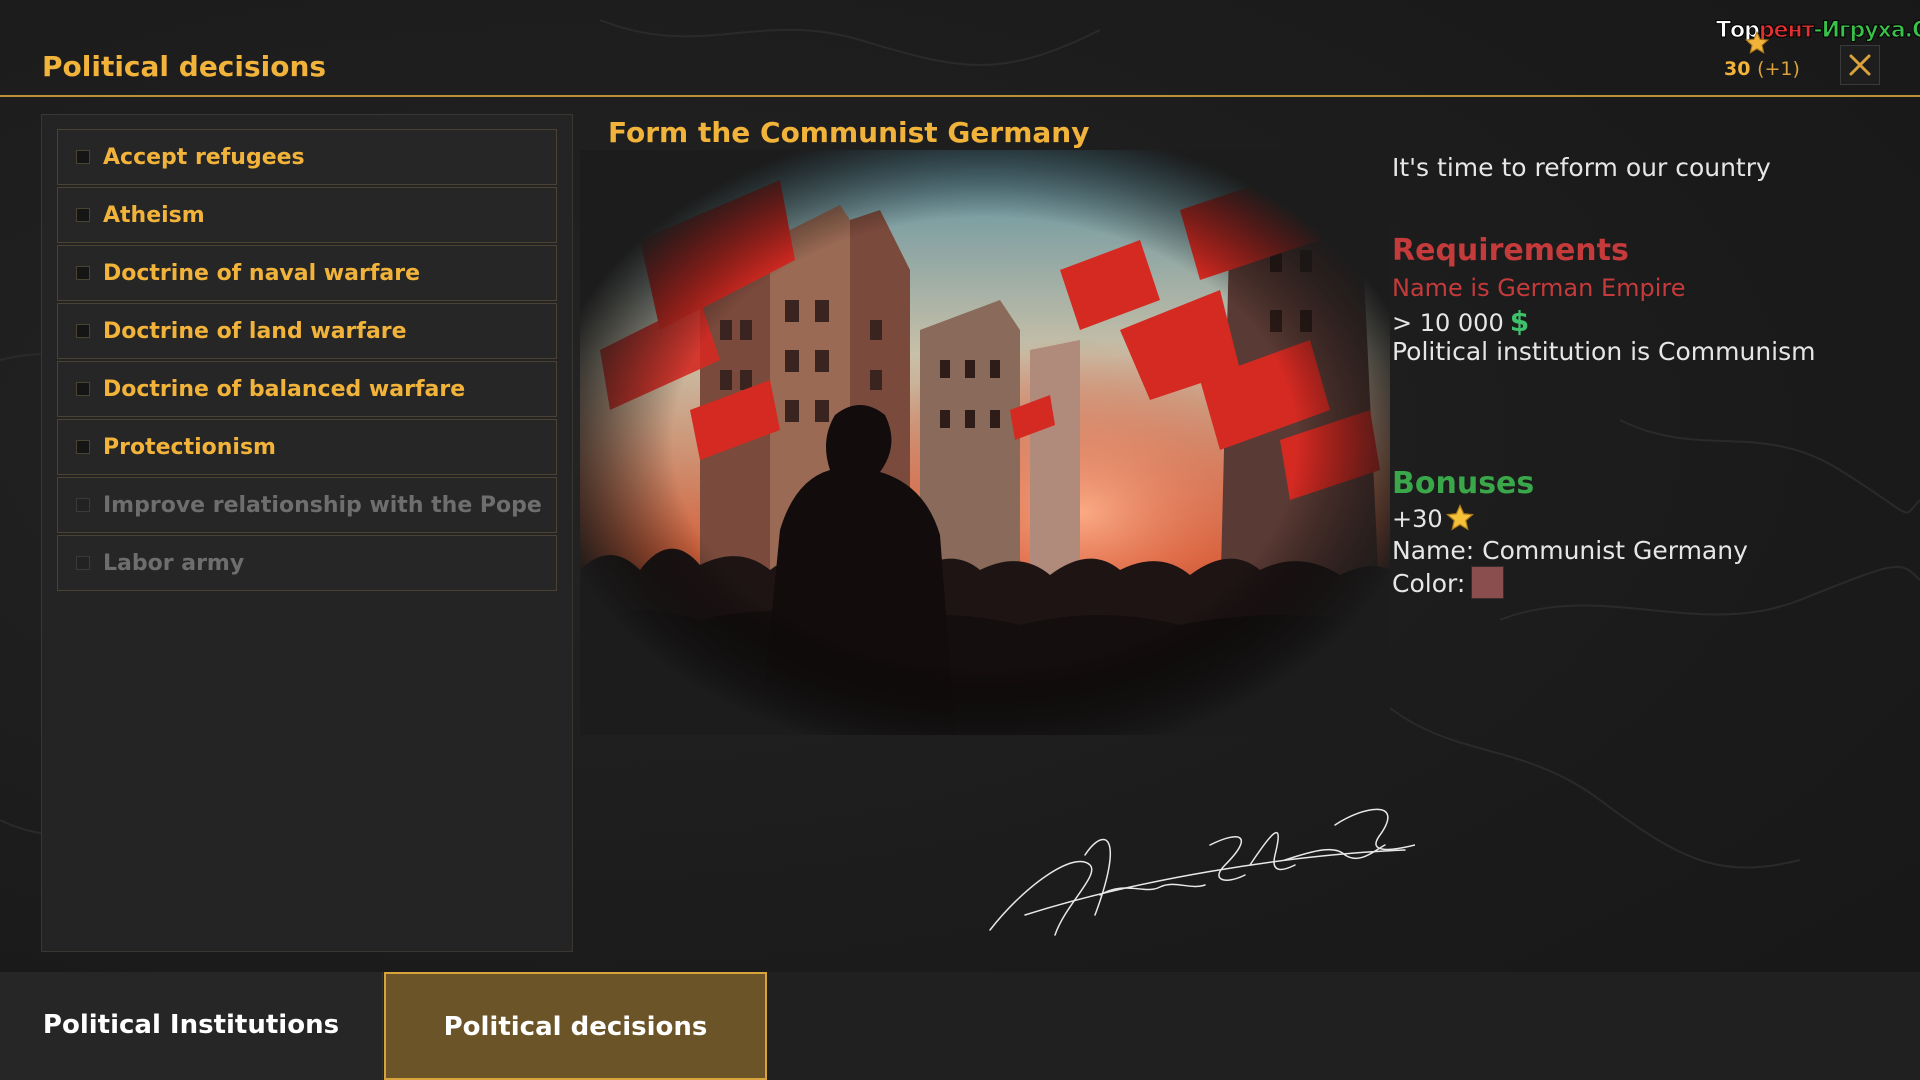  Describe the element at coordinates (204, 157) in the screenshot. I see `decision-label: Accept refugees` at that location.